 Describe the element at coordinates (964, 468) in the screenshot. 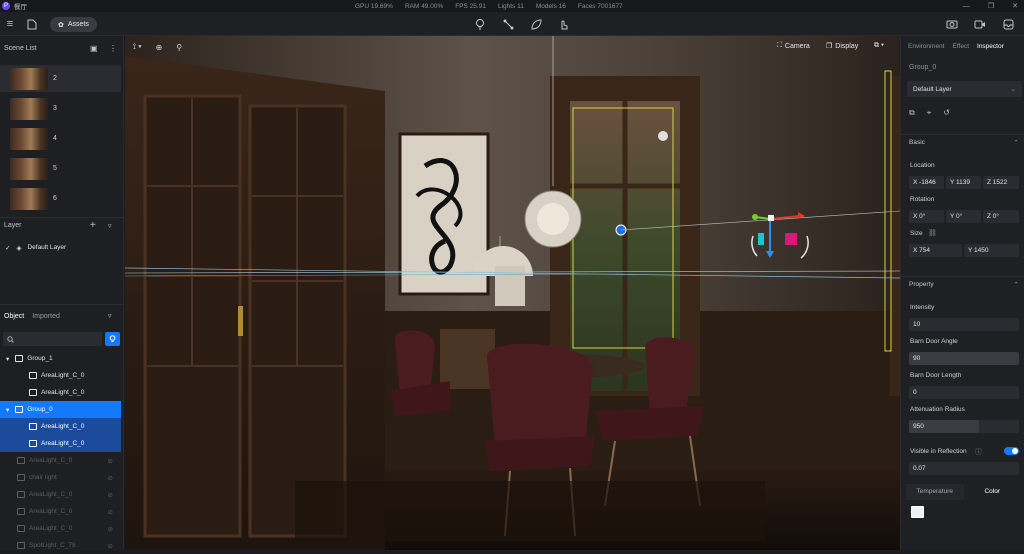

I see `visible-reflection-field: 0.07` at that location.